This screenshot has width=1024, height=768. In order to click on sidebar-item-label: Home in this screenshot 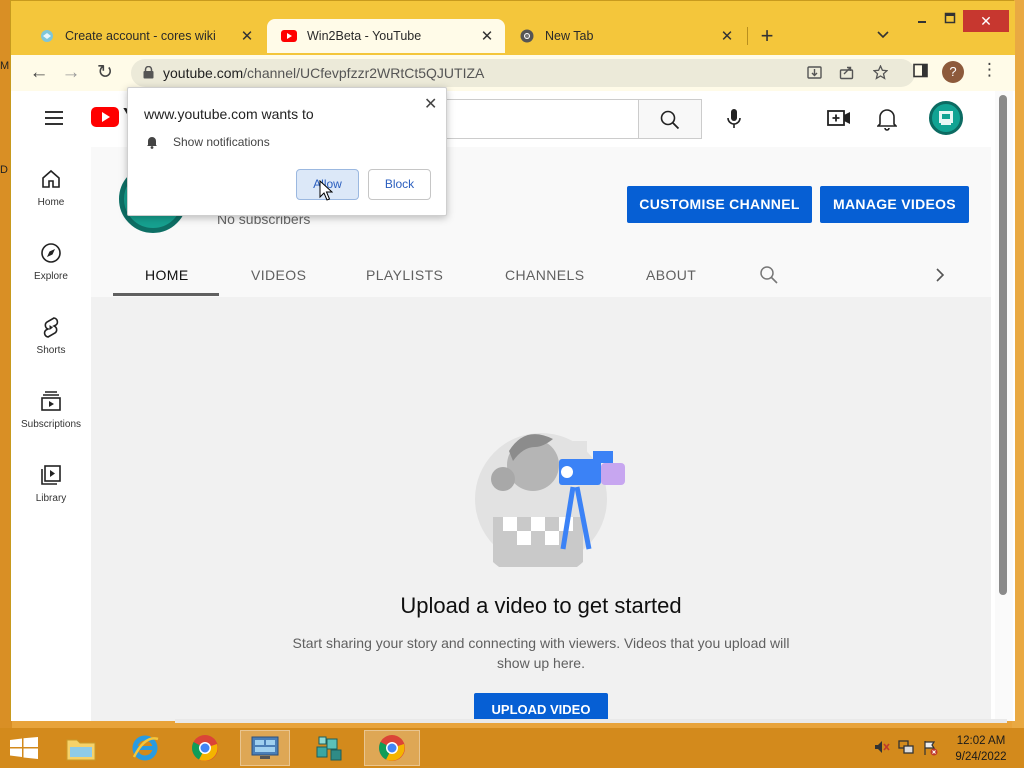, I will do `click(51, 202)`.